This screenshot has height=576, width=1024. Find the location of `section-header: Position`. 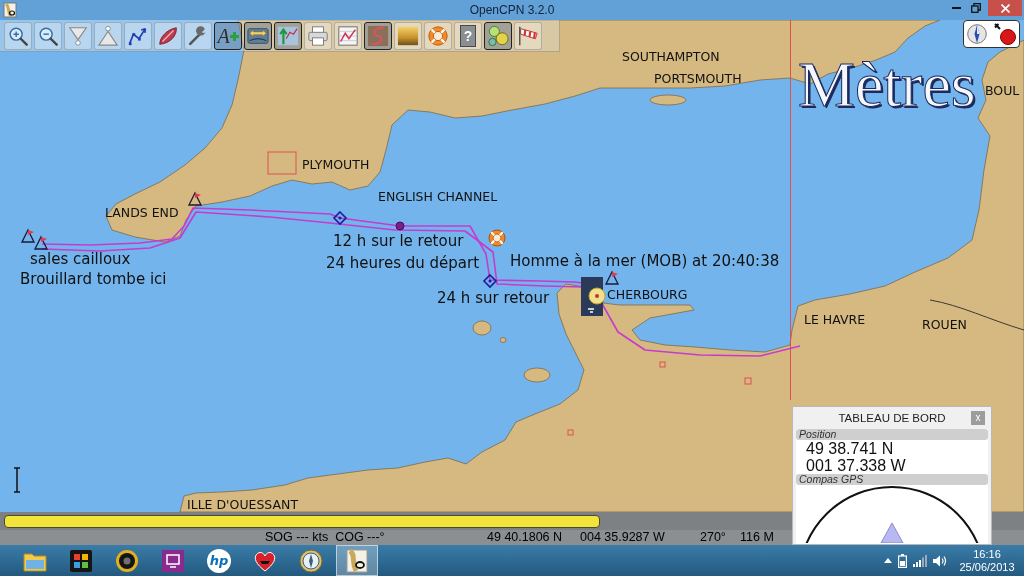

section-header: Position is located at coordinates (892, 434).